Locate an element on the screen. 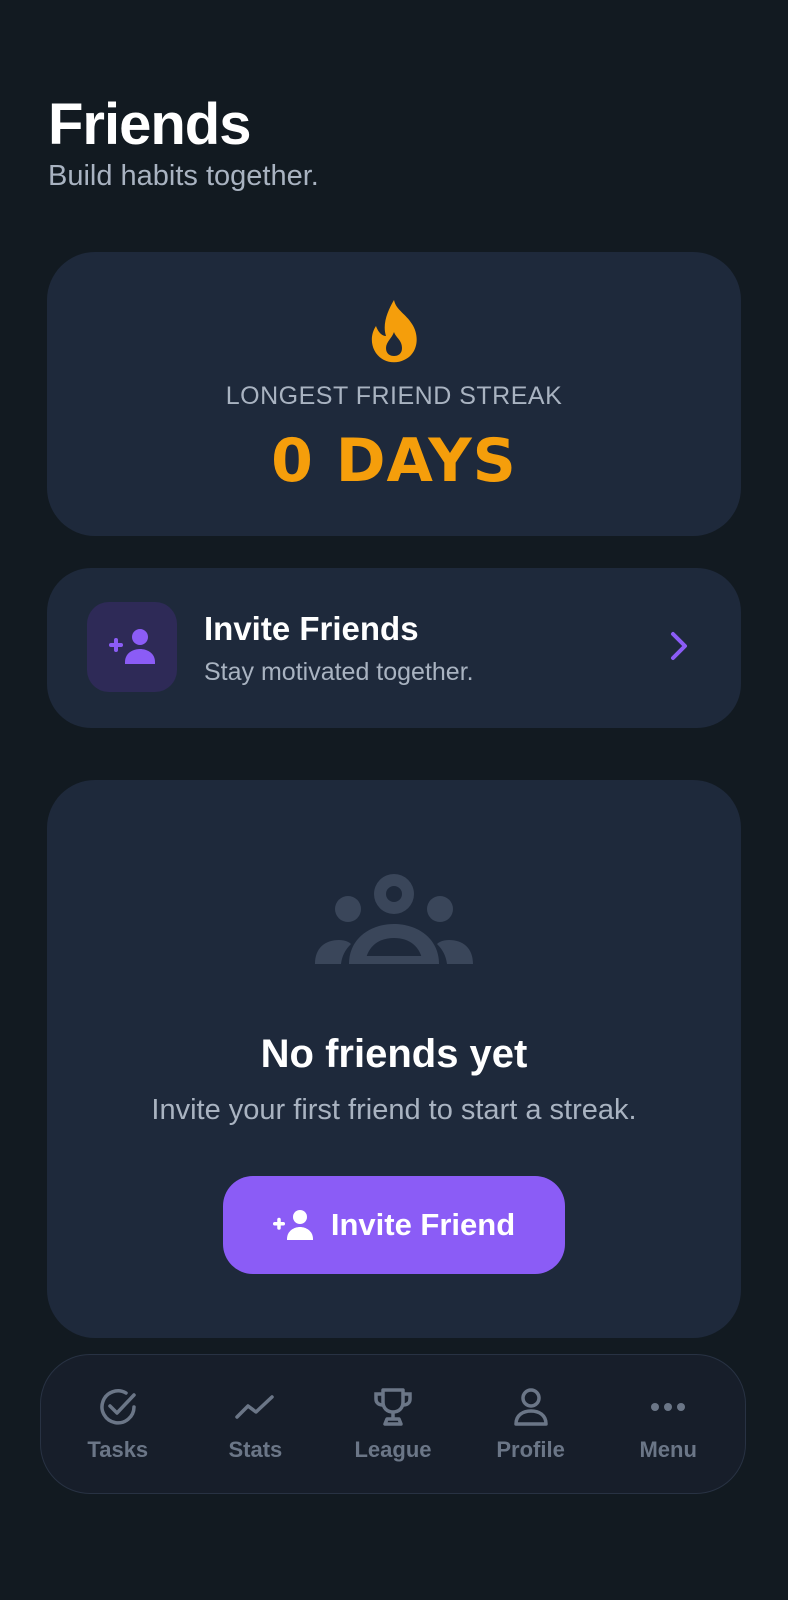  page-title: Friends is located at coordinates (149, 124).